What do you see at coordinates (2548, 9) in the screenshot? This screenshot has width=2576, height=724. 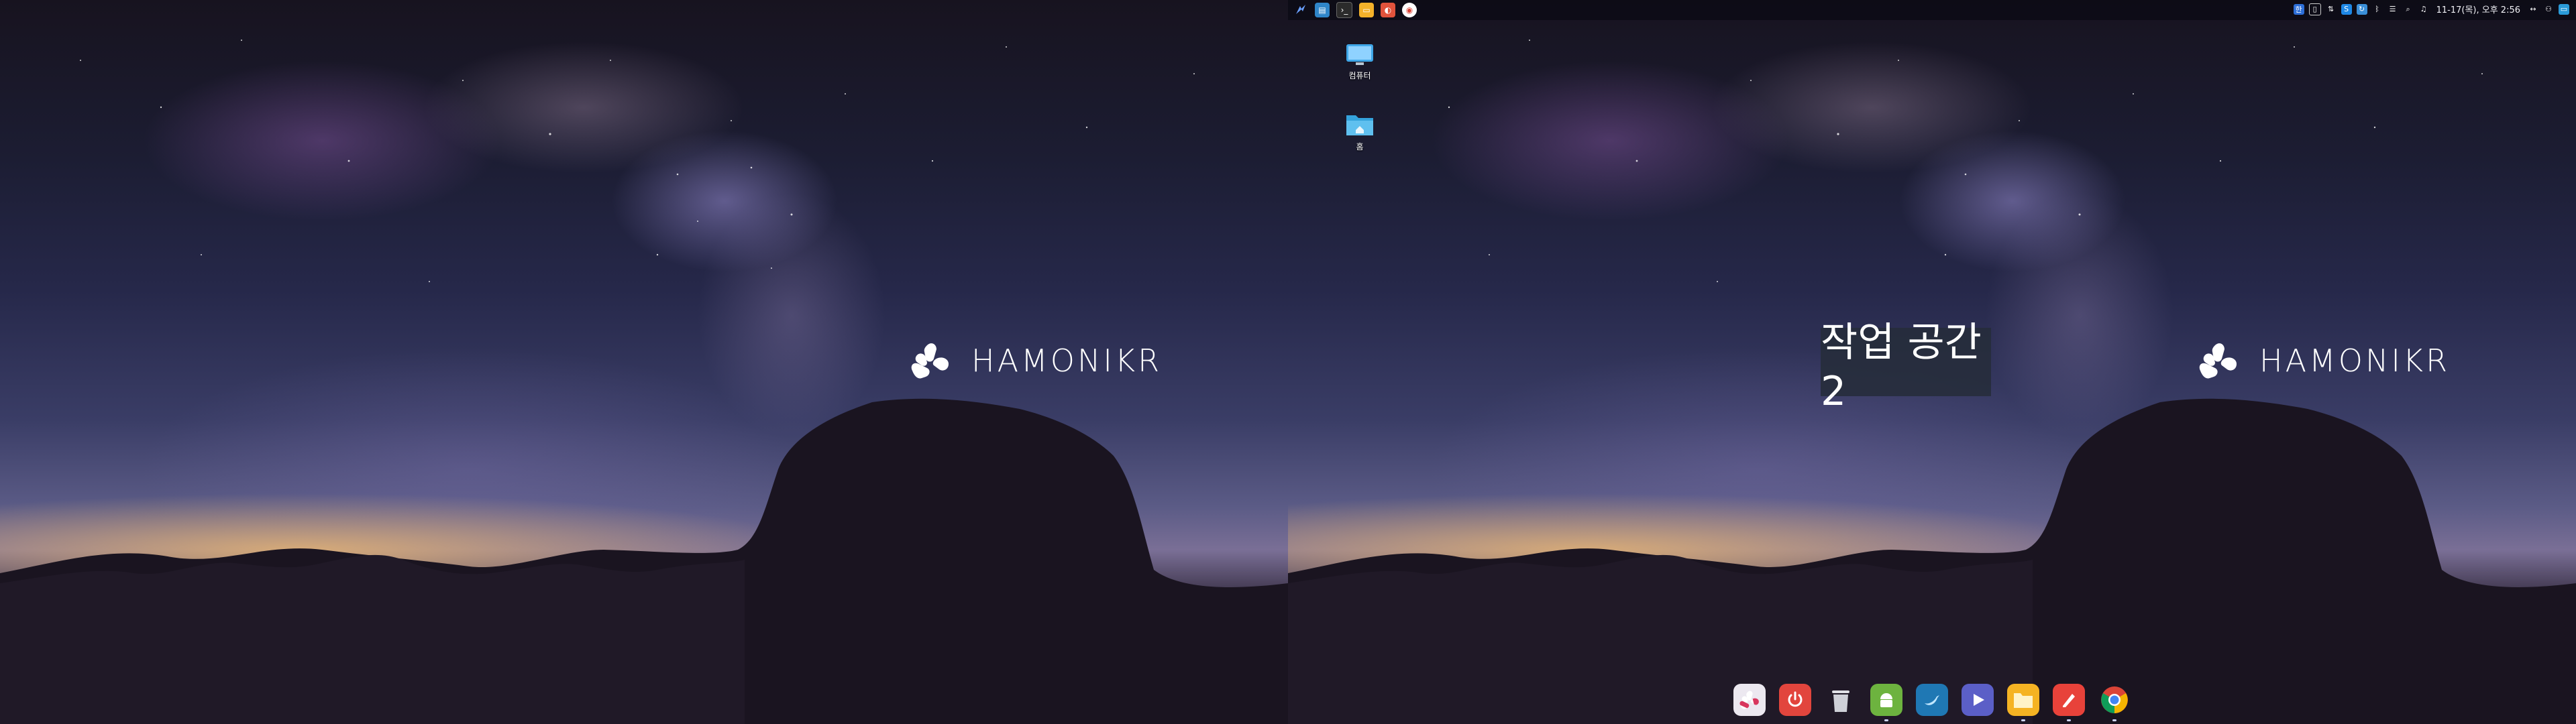 I see `user-icon: ⚇` at bounding box center [2548, 9].